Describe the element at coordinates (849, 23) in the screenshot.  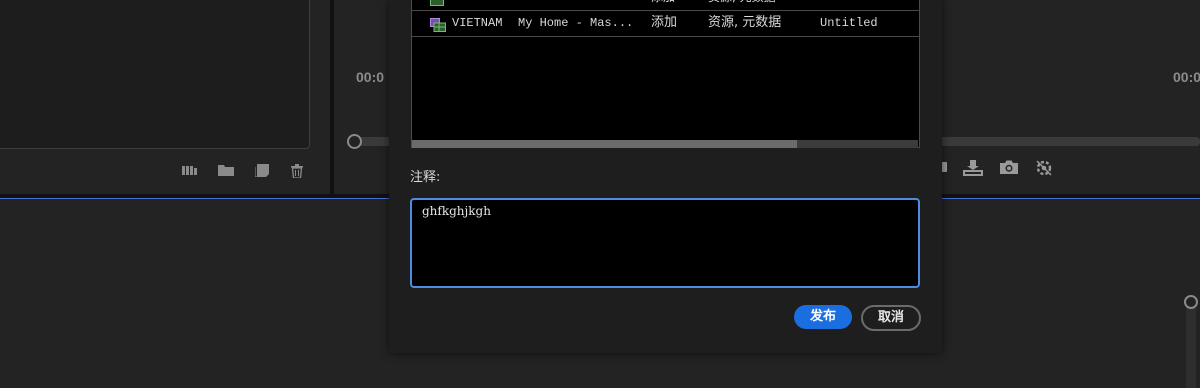
I see `cell-project: Untitled` at that location.